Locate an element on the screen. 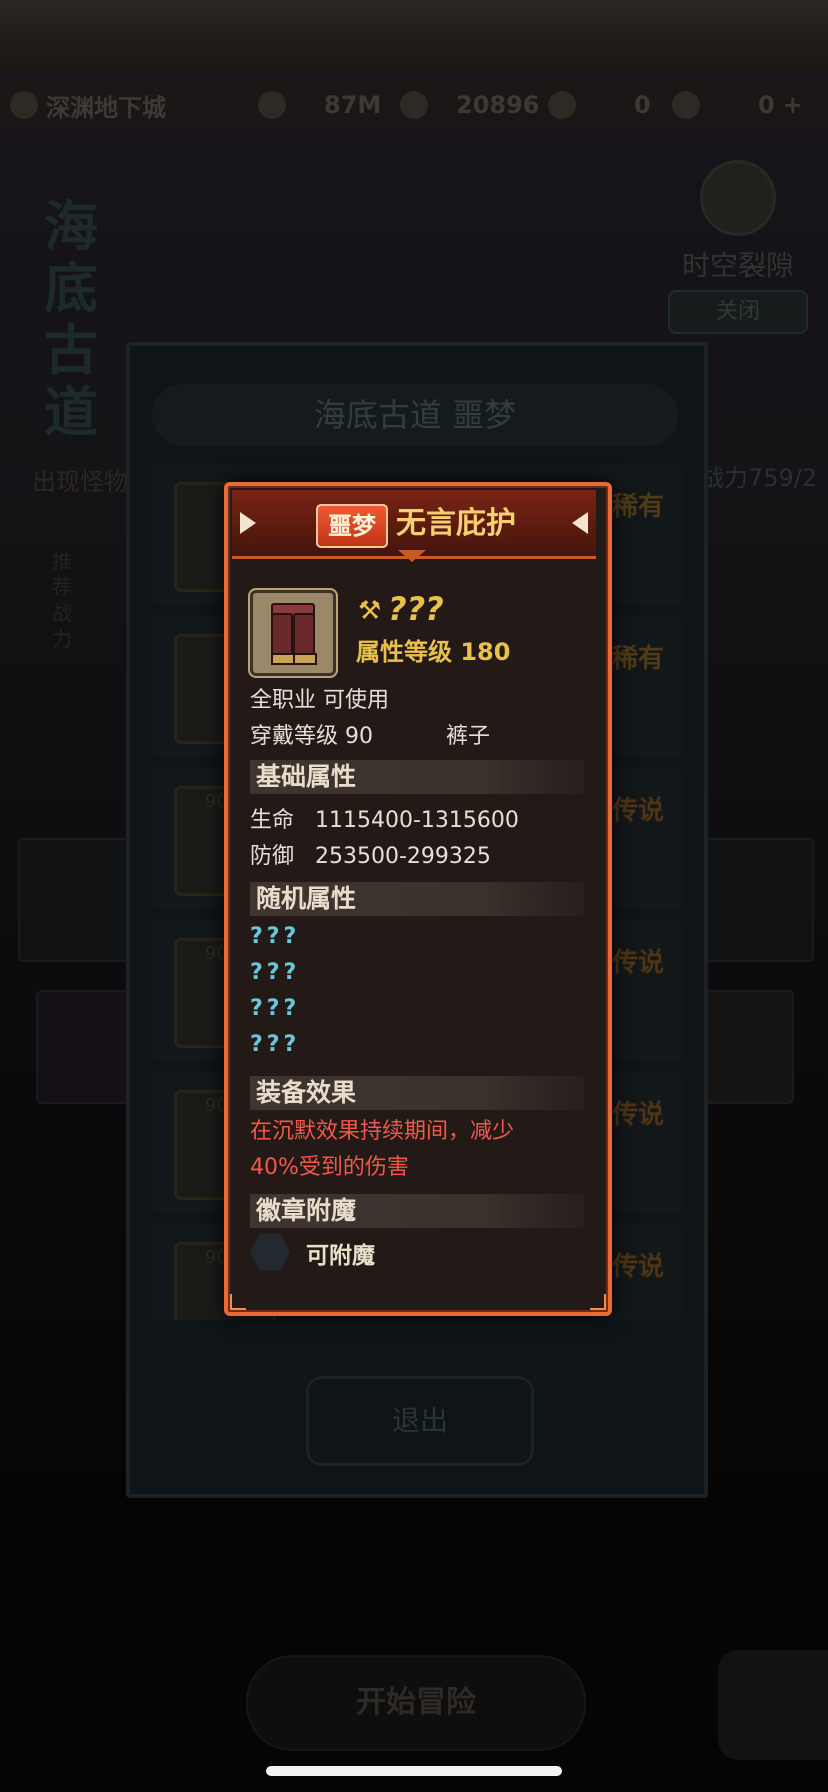  home-indicator is located at coordinates (414, 1771).